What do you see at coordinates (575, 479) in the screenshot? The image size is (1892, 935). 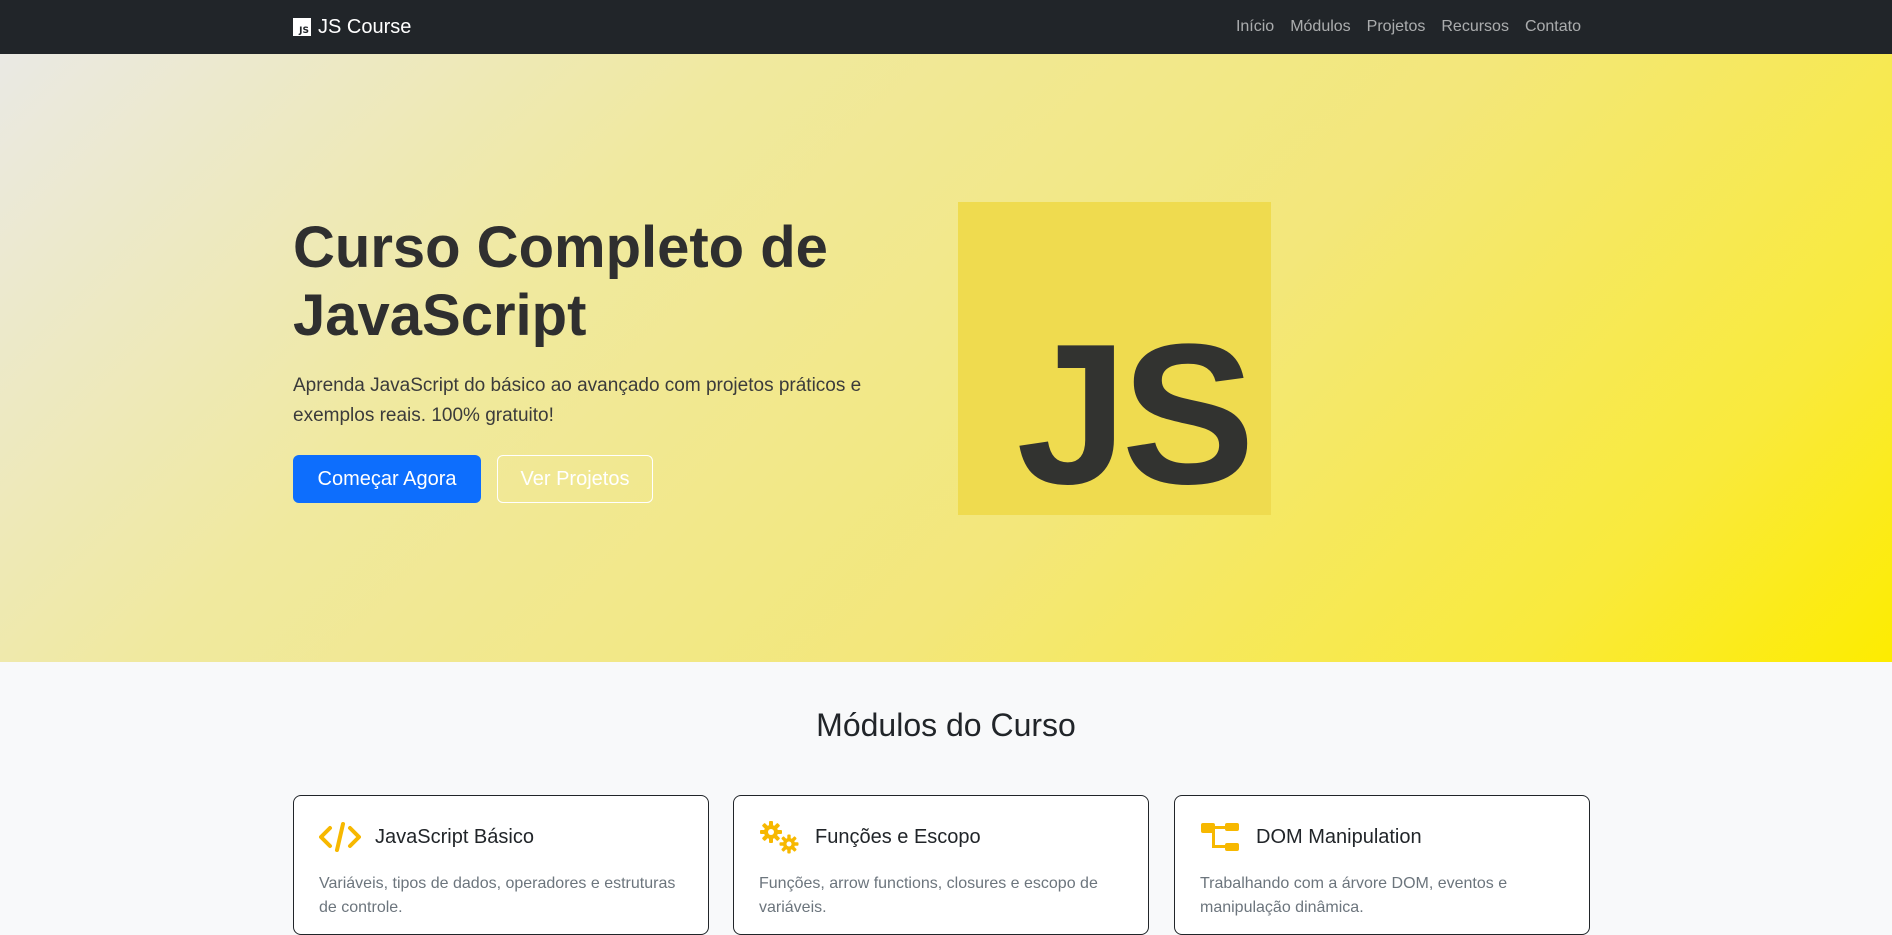 I see `view-projects-button: Ver Projetos` at bounding box center [575, 479].